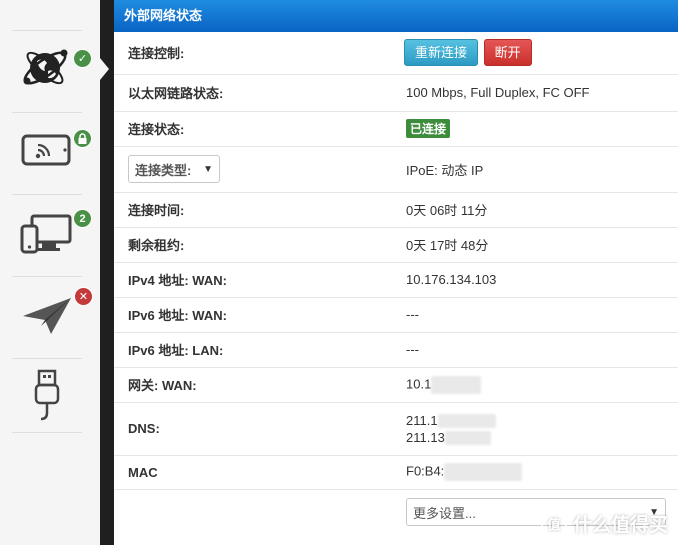 Image resolution: width=678 pixels, height=545 pixels. I want to click on table-row: MAC F0:B4:, so click(396, 472).